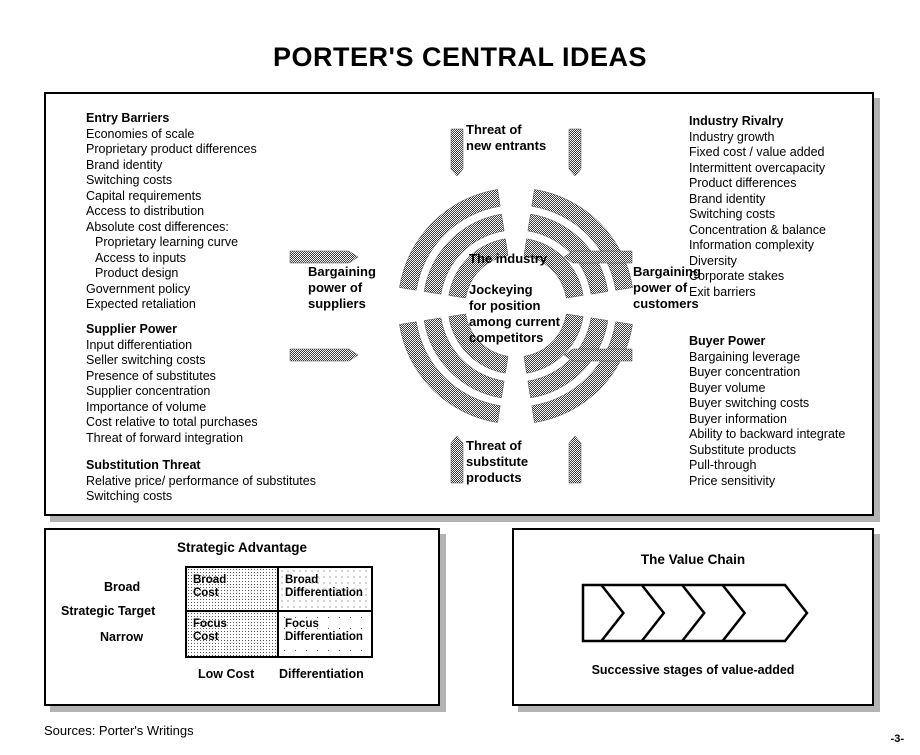  I want to click on bargaining-power-suppliers-label: Bargaining power of suppliers, so click(342, 288).